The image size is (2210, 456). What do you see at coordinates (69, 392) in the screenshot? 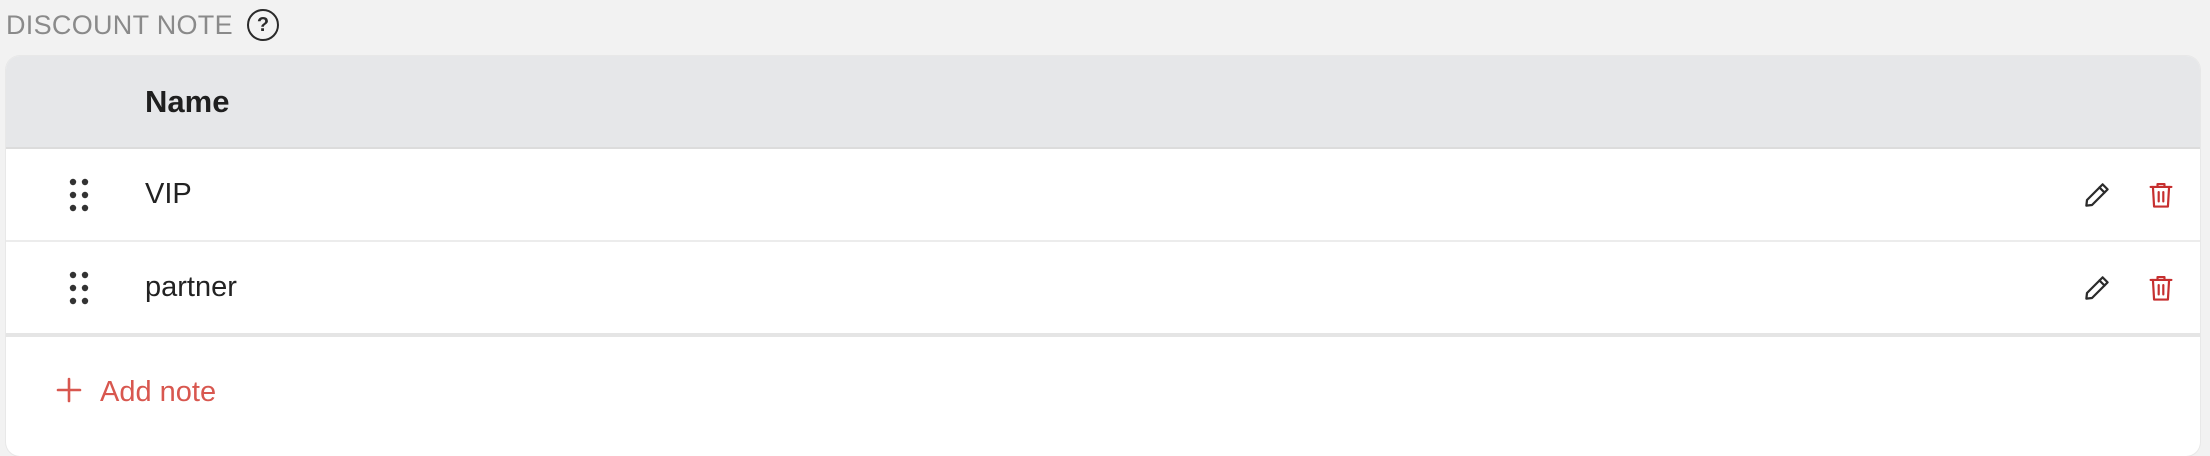
I see `plus-icon` at bounding box center [69, 392].